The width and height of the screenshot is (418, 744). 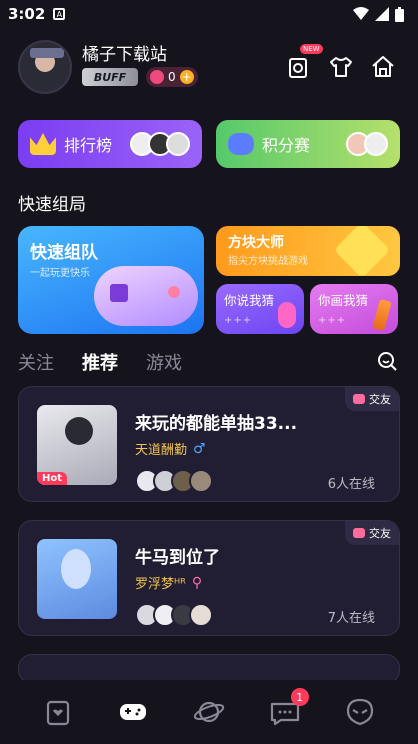 What do you see at coordinates (161, 450) in the screenshot?
I see `host-name: 天道酬勤` at bounding box center [161, 450].